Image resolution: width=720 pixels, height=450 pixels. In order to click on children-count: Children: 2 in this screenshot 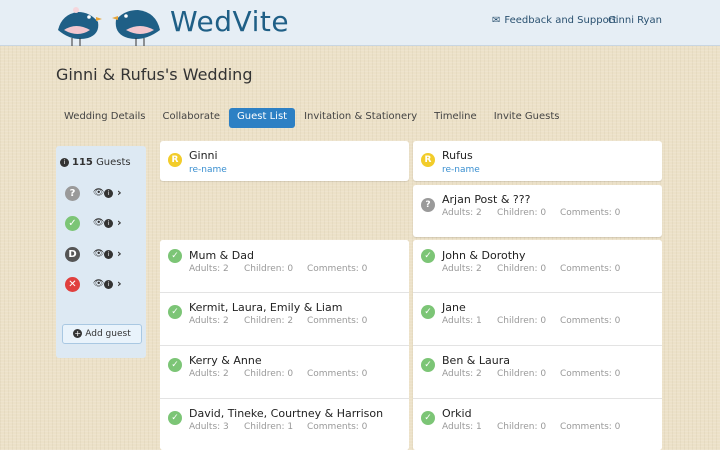, I will do `click(269, 321)`.